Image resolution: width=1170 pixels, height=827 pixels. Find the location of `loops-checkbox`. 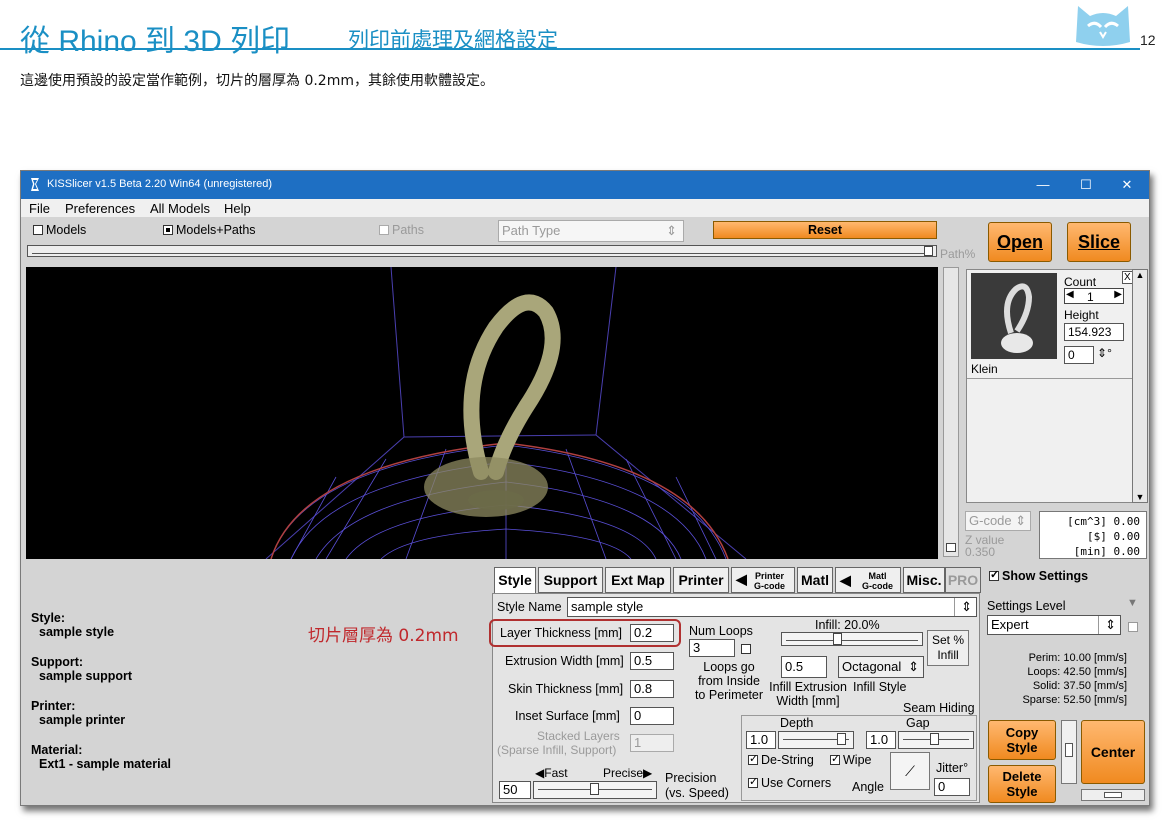

loops-checkbox is located at coordinates (747, 648).